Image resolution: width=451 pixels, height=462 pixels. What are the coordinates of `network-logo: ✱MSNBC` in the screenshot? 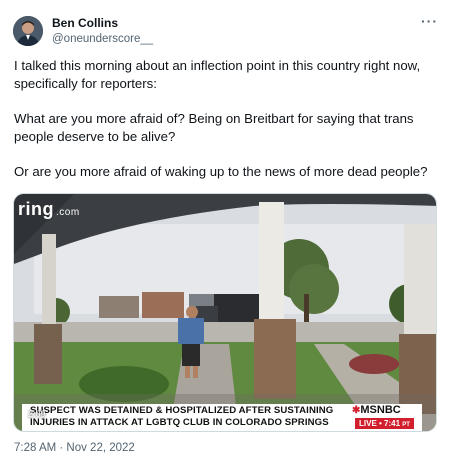 It's located at (376, 410).